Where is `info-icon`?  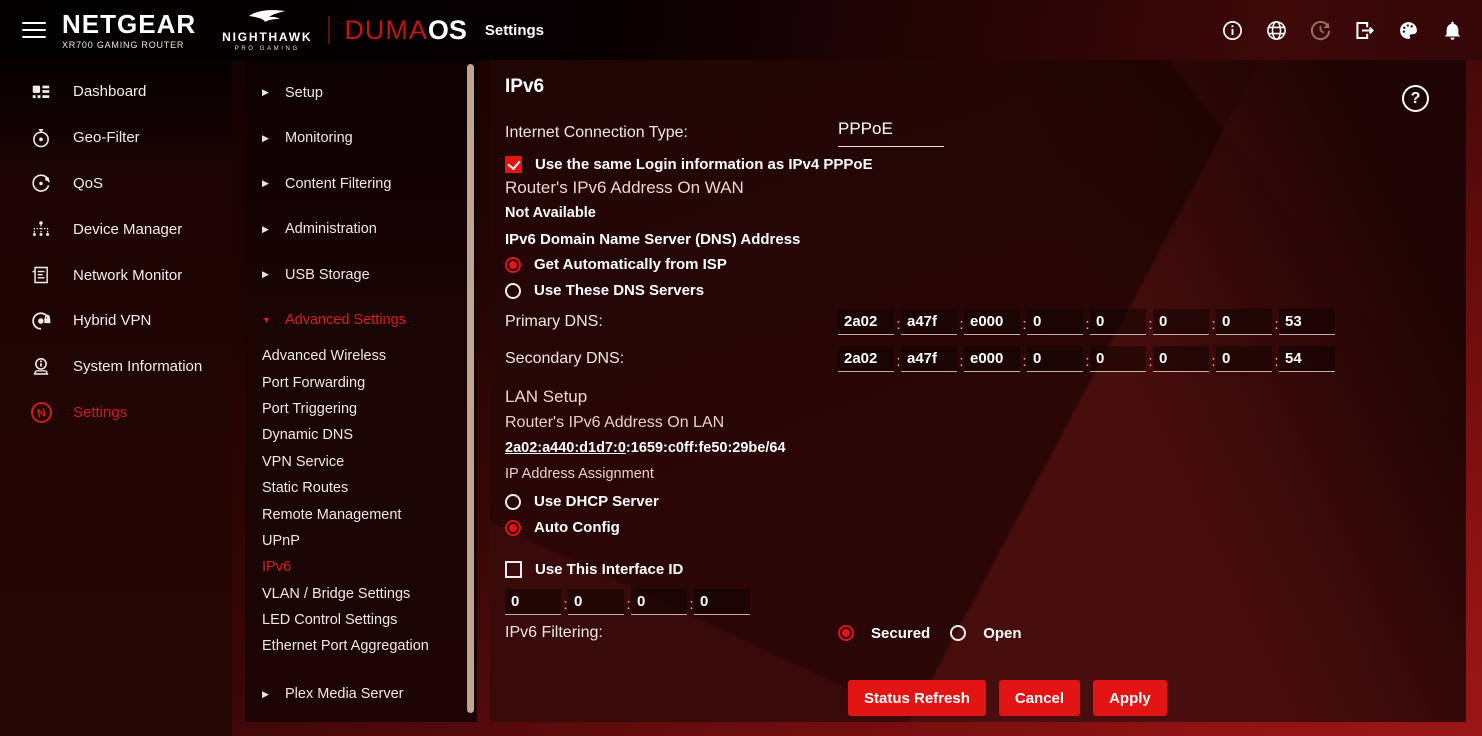
info-icon is located at coordinates (1232, 30).